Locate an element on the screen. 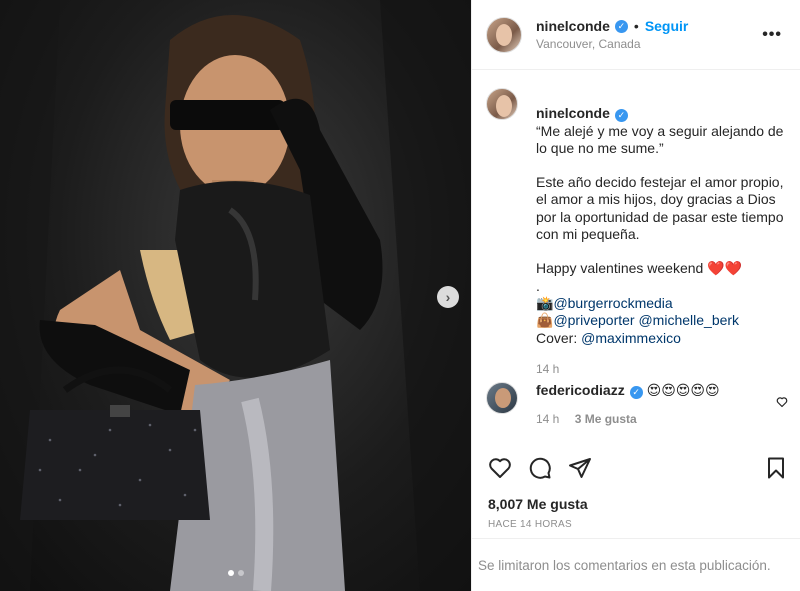 The height and width of the screenshot is (591, 800). like-heart-icon is located at coordinates (500, 468).